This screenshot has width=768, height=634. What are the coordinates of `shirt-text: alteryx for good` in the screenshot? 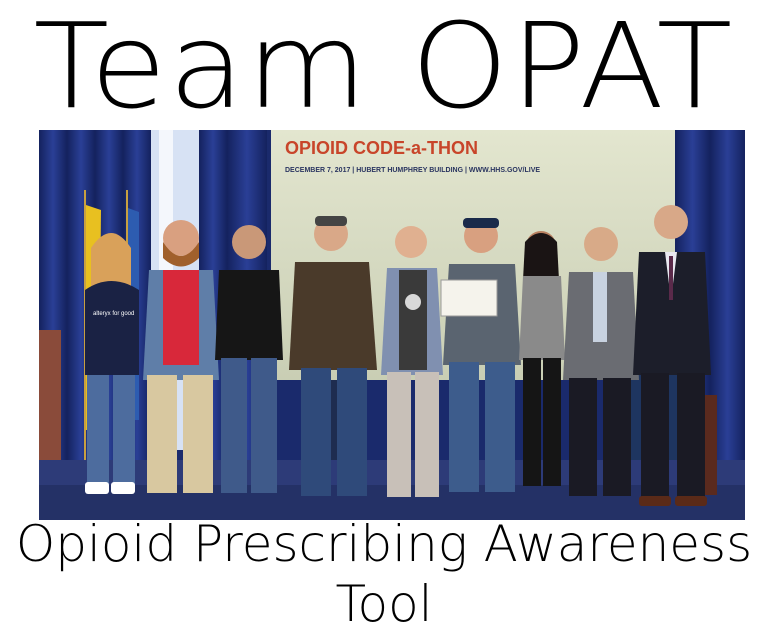 It's located at (113, 314).